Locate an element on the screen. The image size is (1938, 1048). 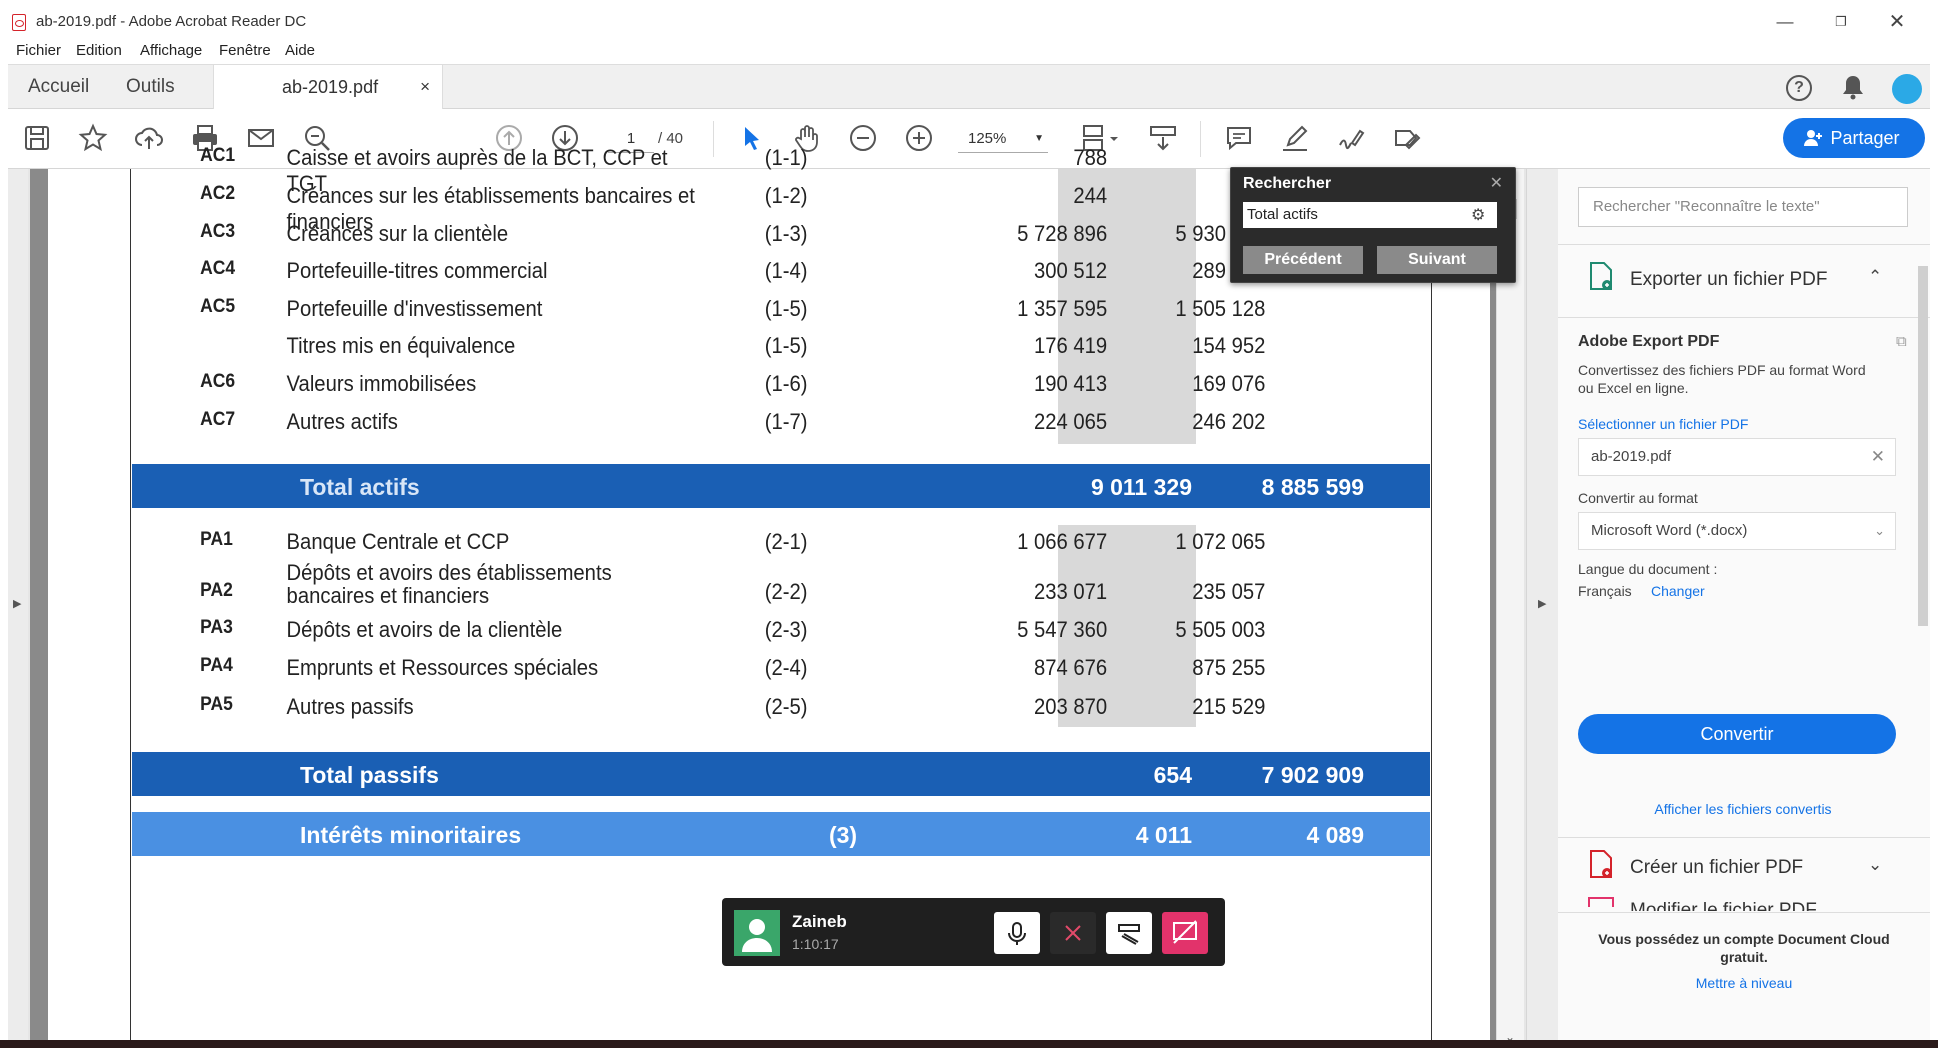
tab-home: Accueil is located at coordinates (58, 87).